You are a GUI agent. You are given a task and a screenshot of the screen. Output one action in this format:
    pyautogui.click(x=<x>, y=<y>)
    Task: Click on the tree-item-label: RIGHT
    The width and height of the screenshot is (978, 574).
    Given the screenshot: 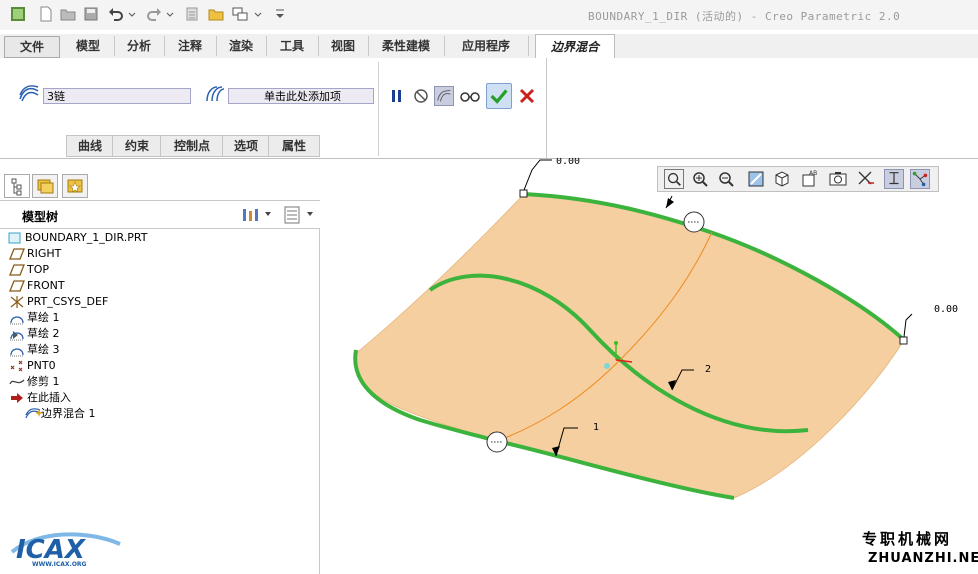 What is the action you would take?
    pyautogui.click(x=44, y=253)
    